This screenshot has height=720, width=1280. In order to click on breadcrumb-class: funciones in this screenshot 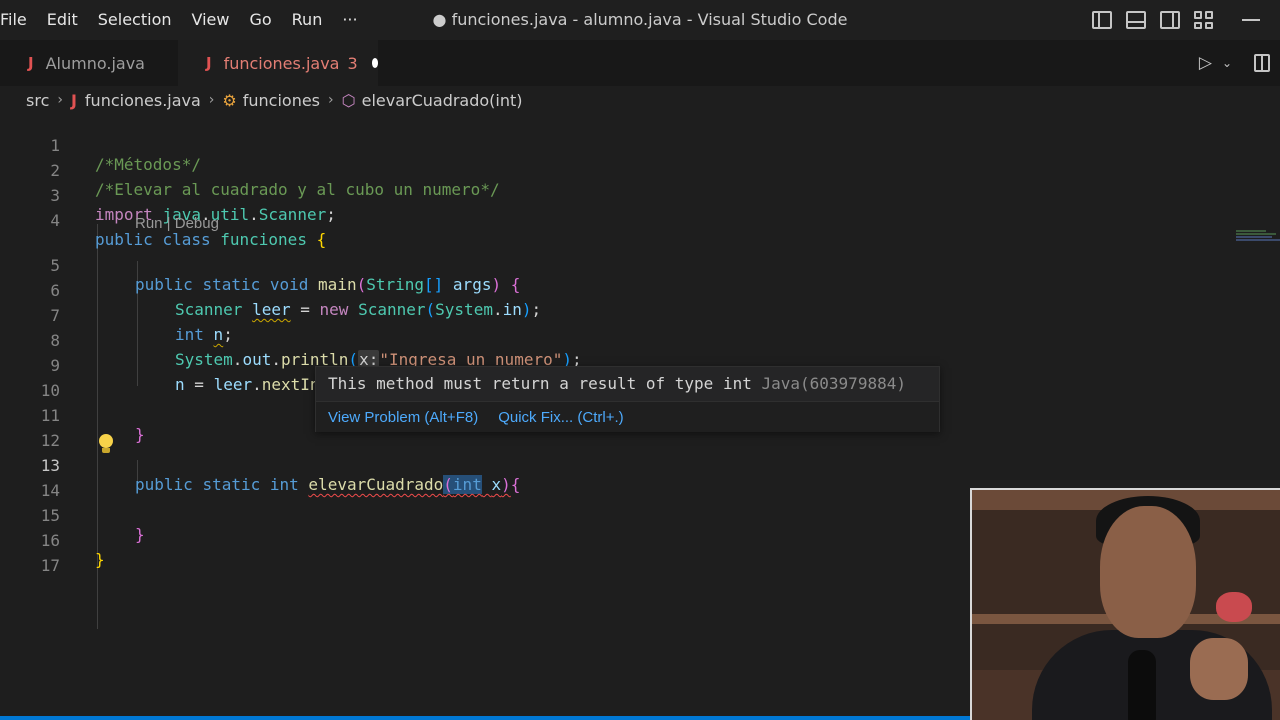, I will do `click(281, 100)`.